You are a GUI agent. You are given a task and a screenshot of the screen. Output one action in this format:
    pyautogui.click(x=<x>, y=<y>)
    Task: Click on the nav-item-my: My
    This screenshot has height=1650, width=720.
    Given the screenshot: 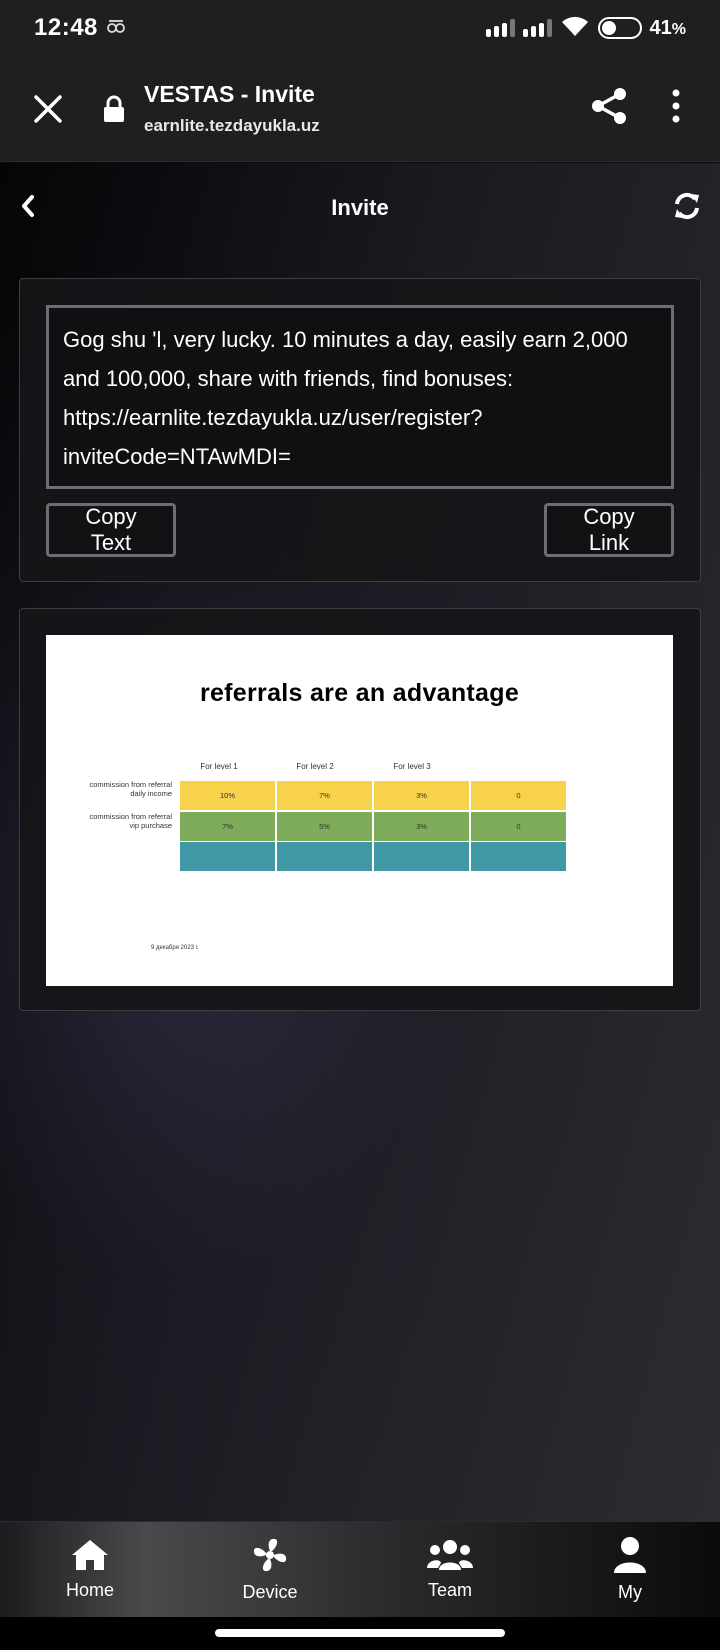 What is the action you would take?
    pyautogui.click(x=630, y=1569)
    